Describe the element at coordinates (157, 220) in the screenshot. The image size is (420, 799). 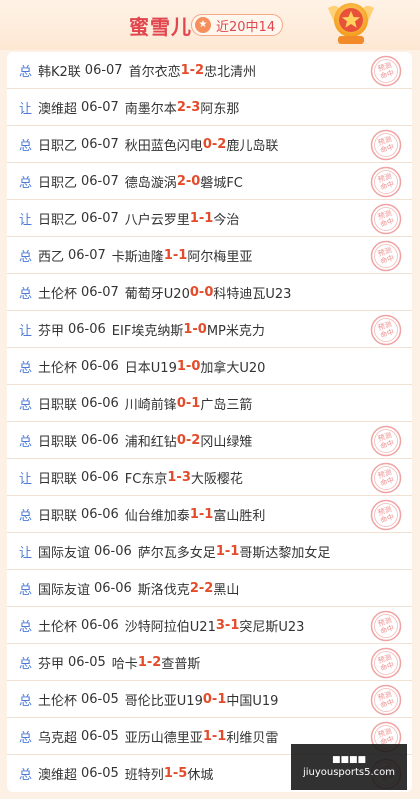
I see `home-team: 八户云罗里` at that location.